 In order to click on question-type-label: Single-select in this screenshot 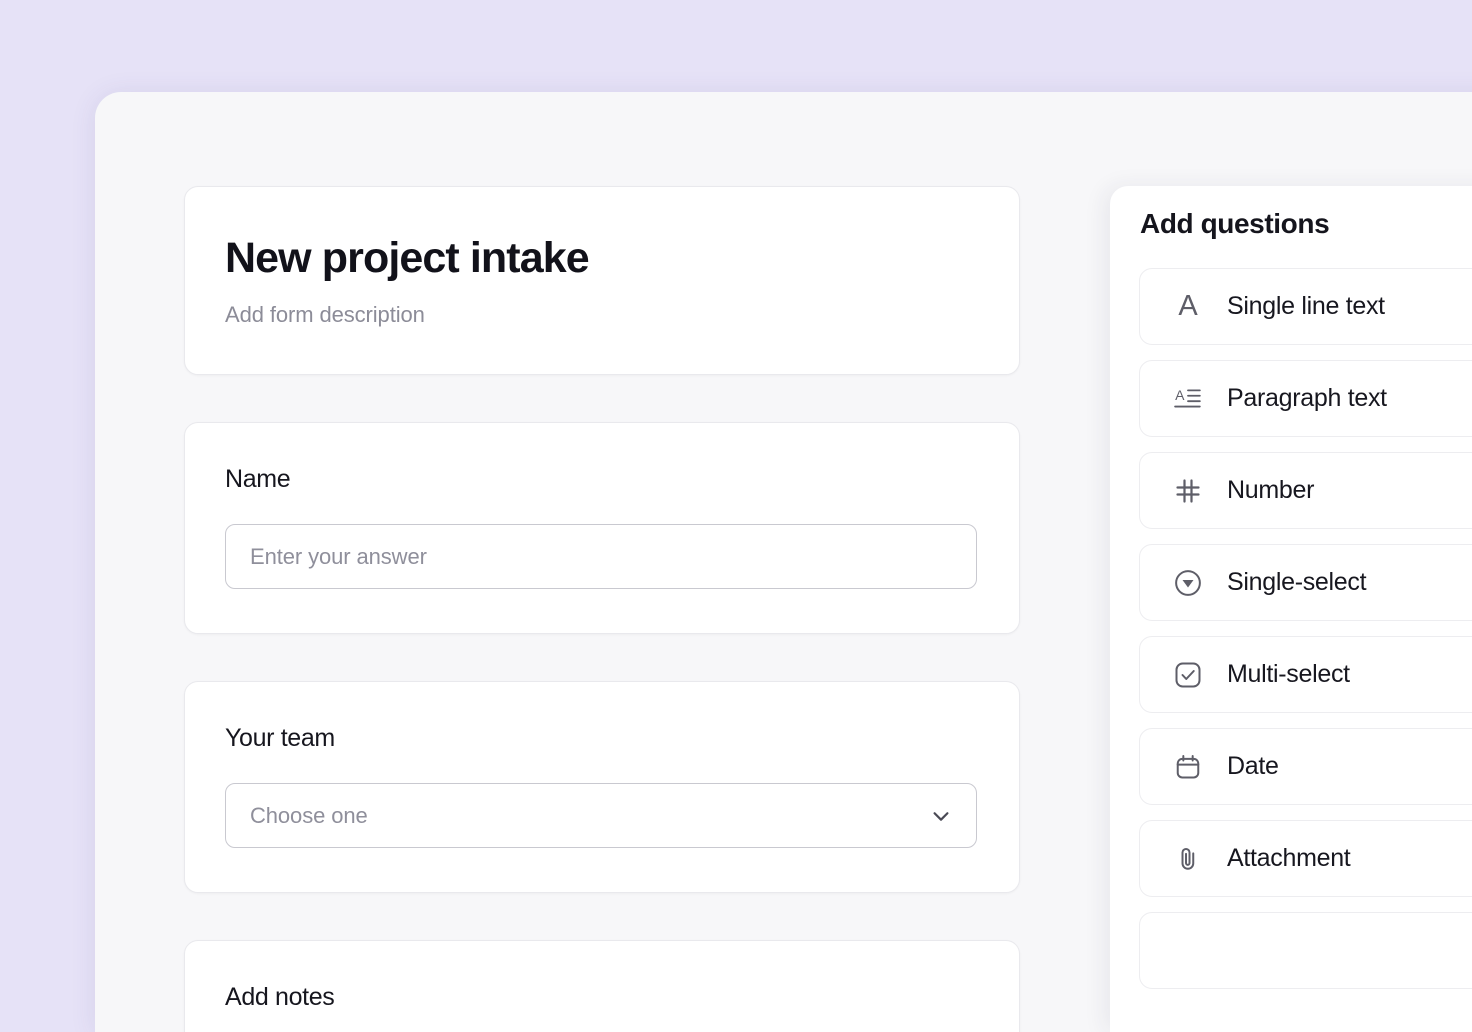, I will do `click(1297, 582)`.